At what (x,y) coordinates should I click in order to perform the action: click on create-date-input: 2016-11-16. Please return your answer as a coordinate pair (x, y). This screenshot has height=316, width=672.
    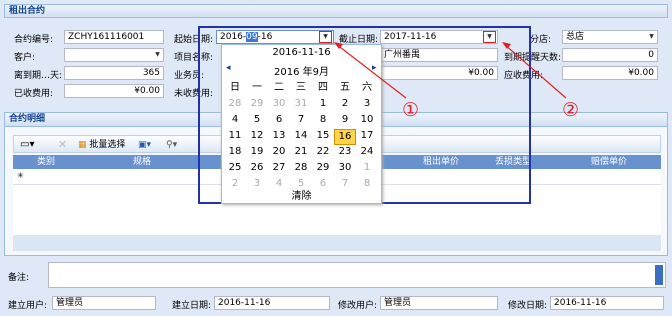
    Looking at the image, I should click on (272, 303).